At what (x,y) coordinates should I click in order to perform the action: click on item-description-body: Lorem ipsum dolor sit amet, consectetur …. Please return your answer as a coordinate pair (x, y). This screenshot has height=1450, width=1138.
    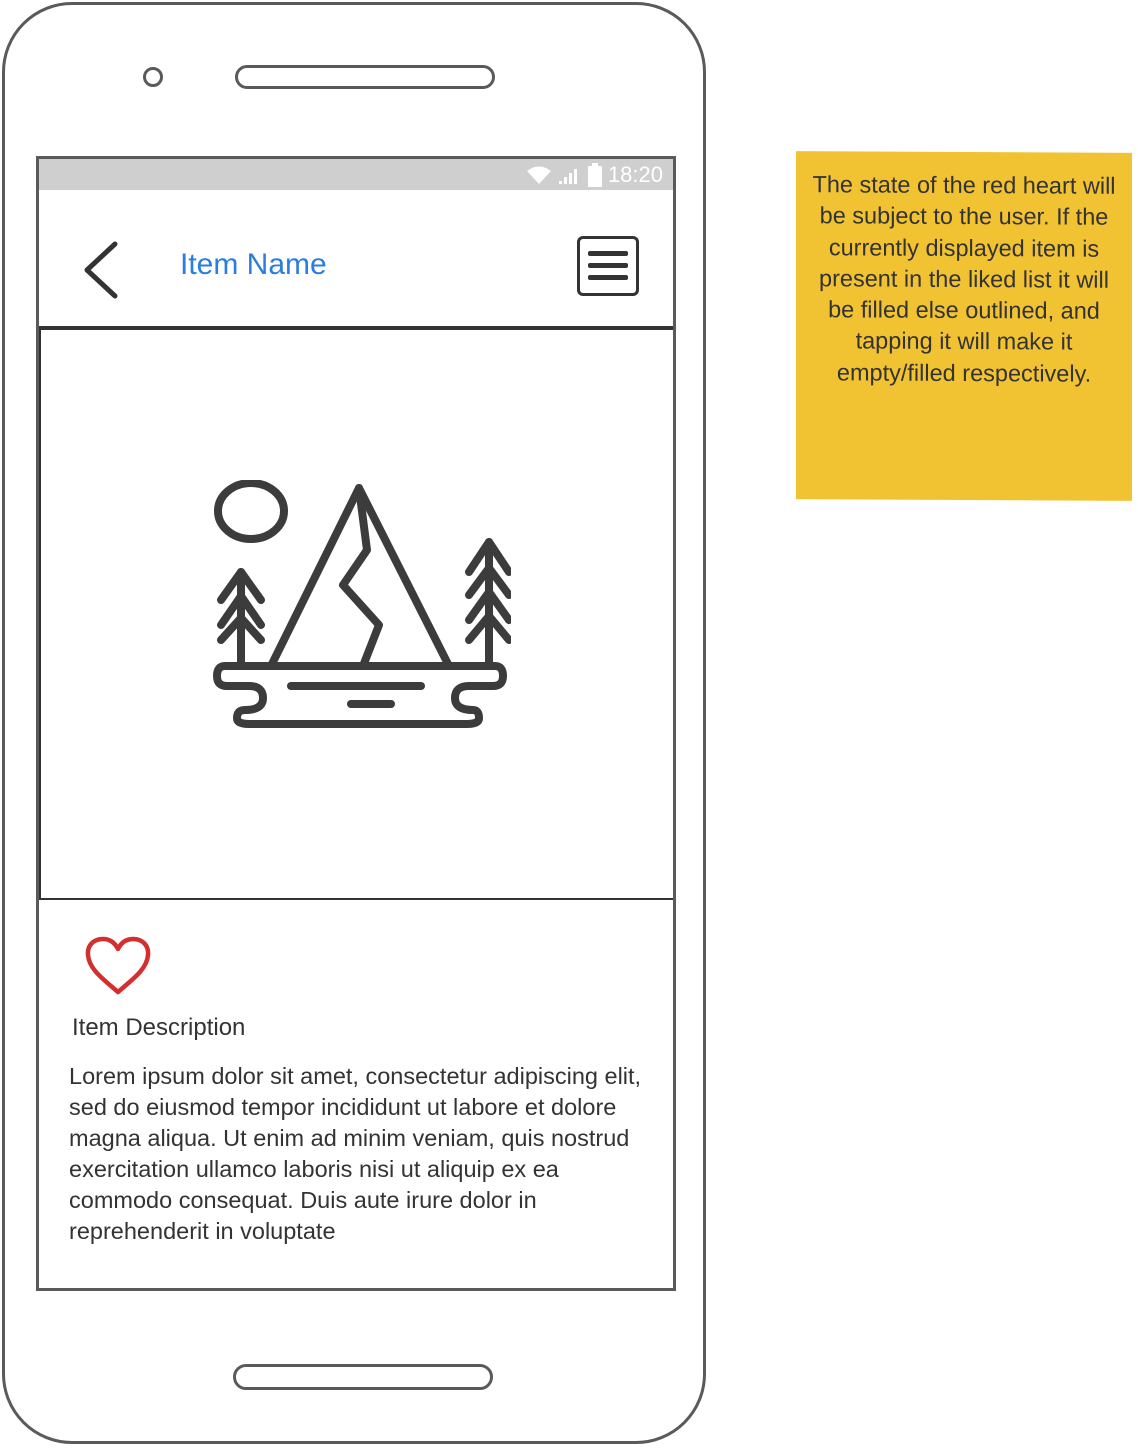
    Looking at the image, I should click on (355, 1153).